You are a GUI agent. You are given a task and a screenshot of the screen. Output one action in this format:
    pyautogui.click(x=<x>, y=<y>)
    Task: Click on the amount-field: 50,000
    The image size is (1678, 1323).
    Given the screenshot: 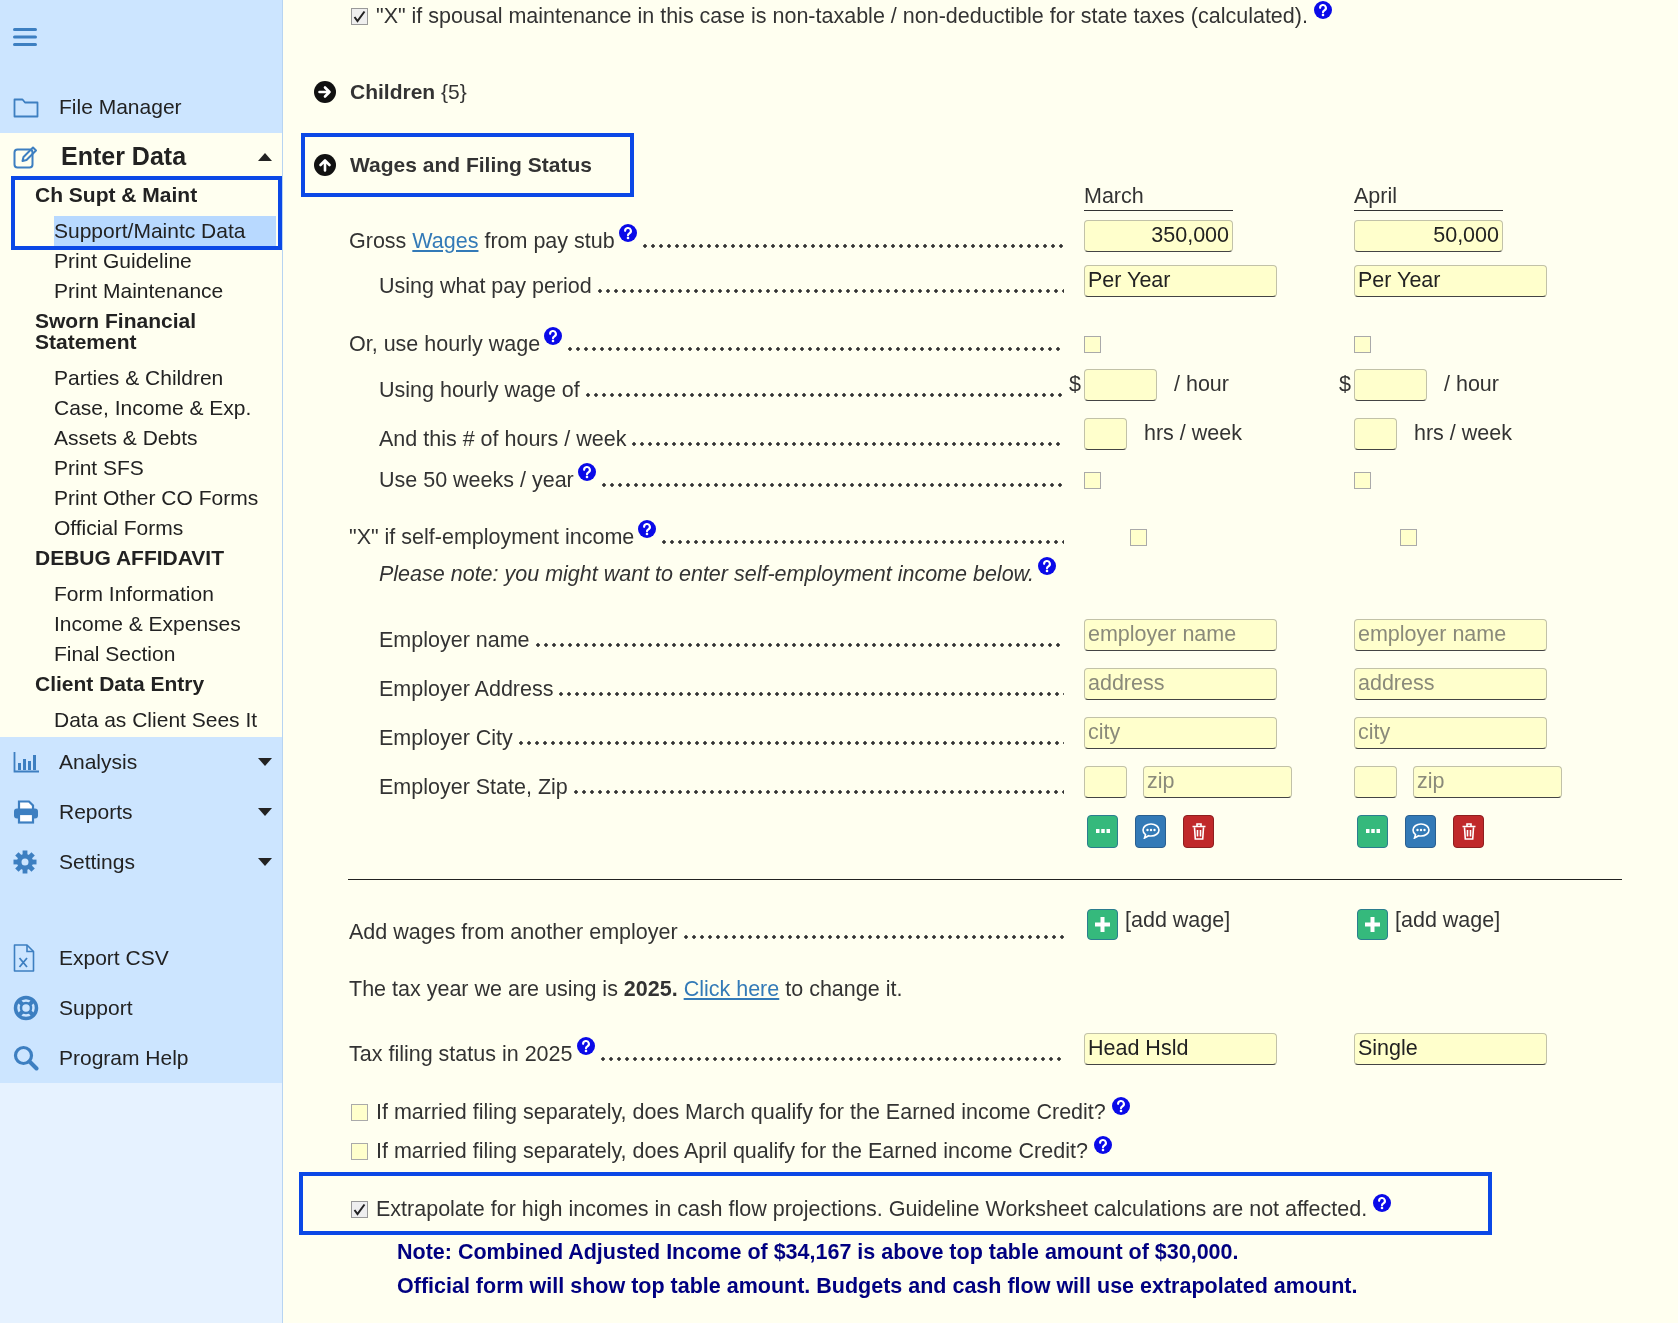 What is the action you would take?
    pyautogui.click(x=1428, y=235)
    